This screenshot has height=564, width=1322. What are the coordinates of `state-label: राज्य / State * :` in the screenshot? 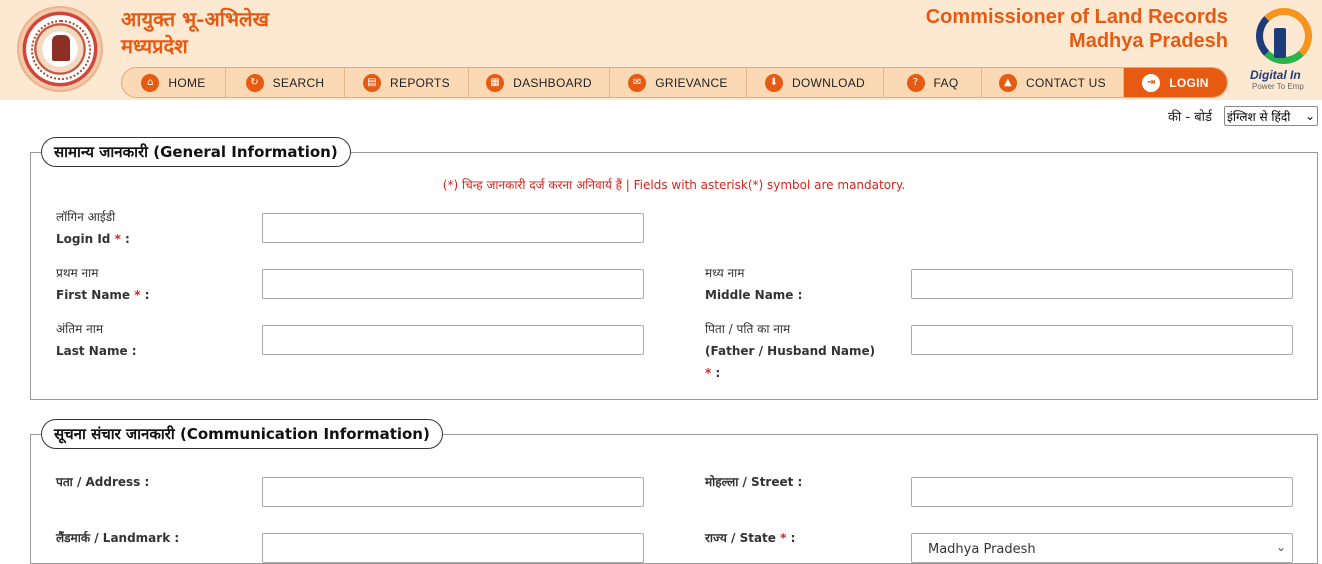 It's located at (750, 538).